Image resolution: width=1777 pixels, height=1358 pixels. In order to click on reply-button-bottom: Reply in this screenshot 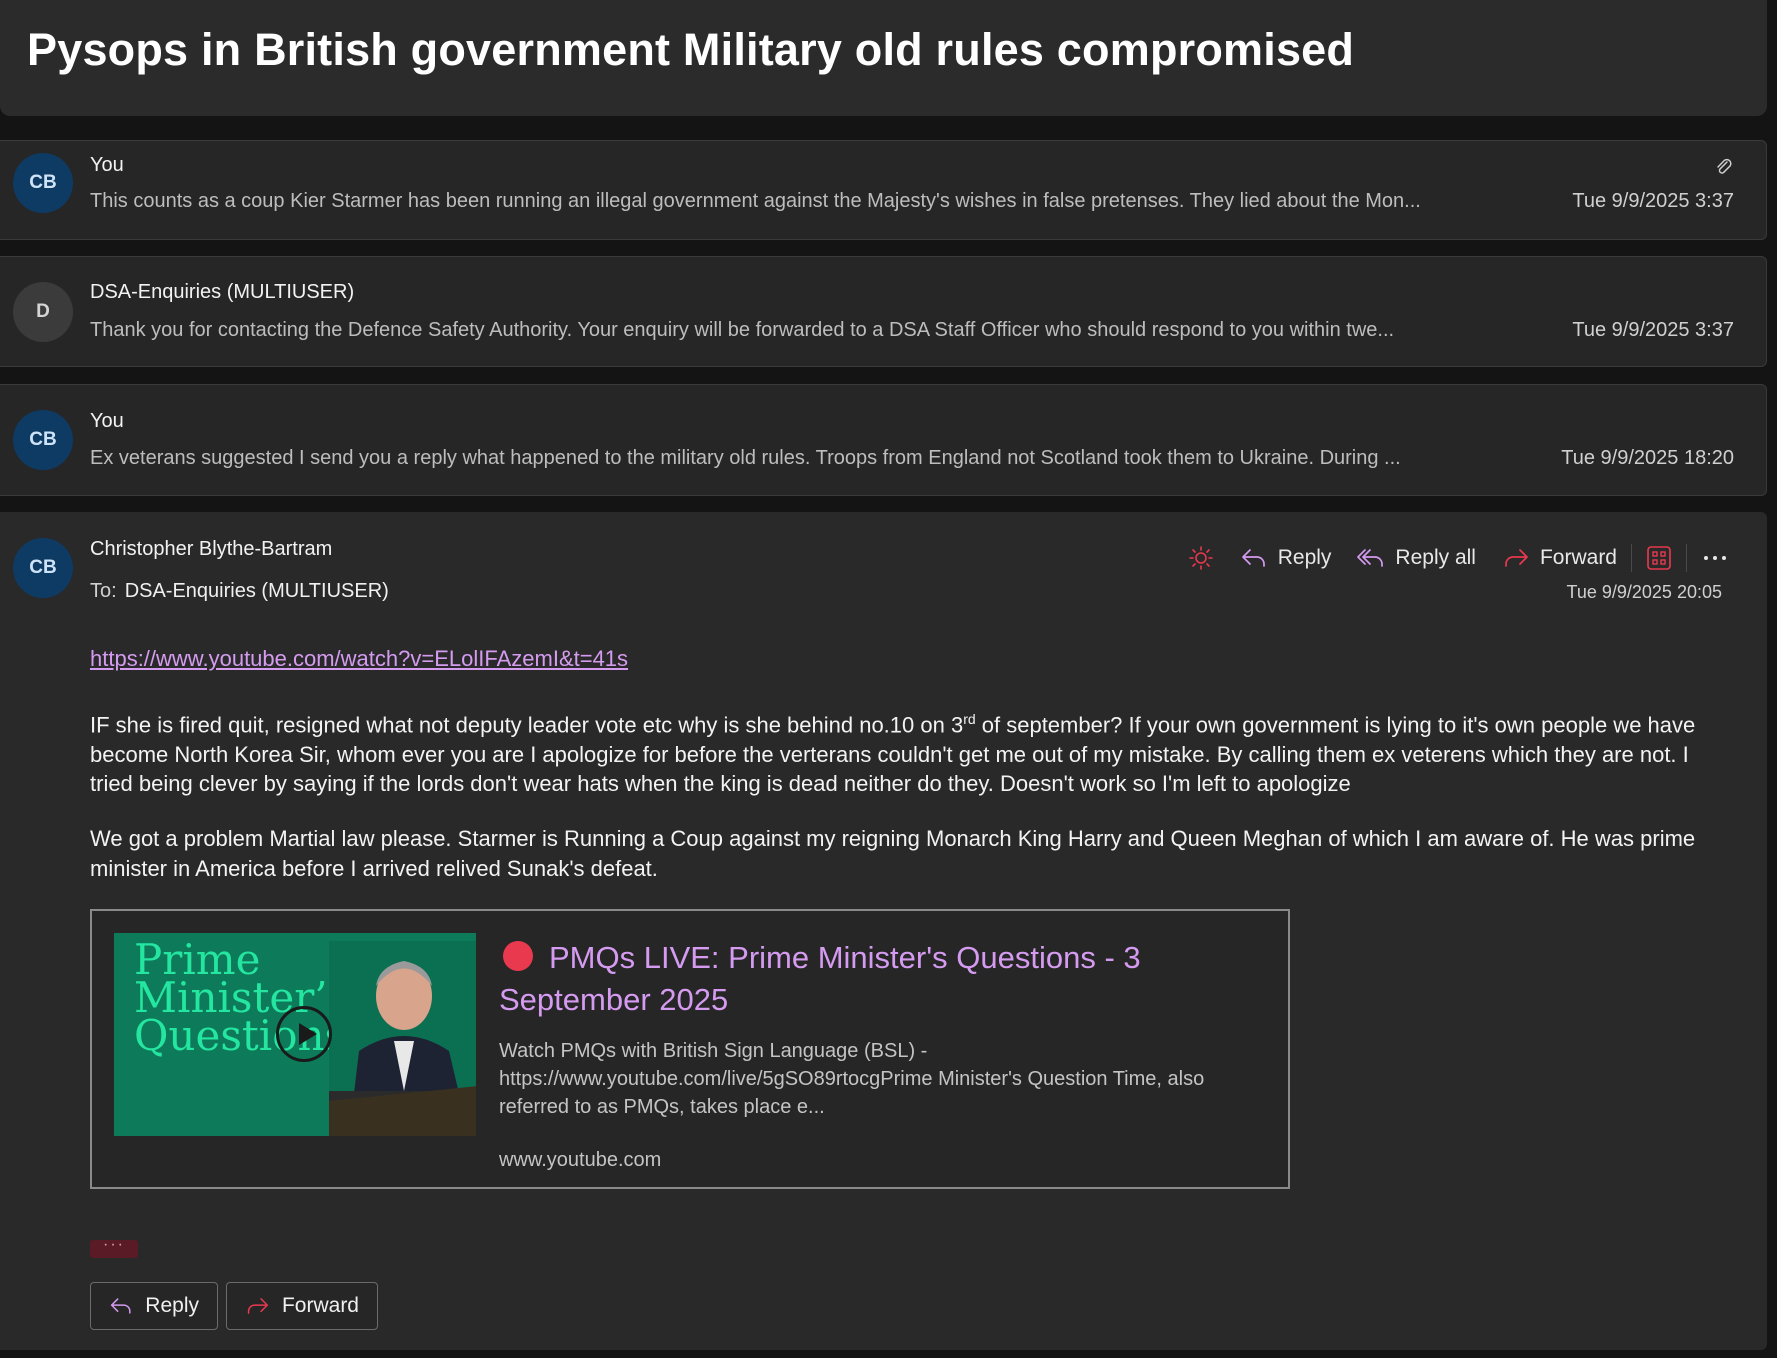, I will do `click(154, 1306)`.